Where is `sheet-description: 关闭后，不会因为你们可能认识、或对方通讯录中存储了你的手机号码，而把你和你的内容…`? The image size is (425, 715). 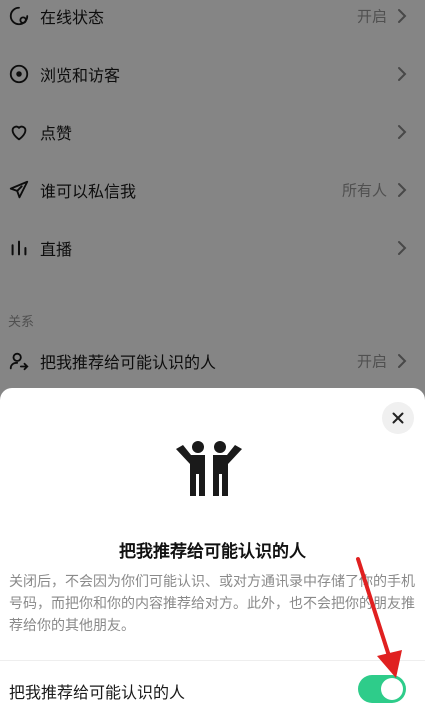
sheet-description: 关闭后，不会因为你们可能认识、或对方通讯录中存储了你的手机号码，而把你和你的内容… is located at coordinates (212, 604).